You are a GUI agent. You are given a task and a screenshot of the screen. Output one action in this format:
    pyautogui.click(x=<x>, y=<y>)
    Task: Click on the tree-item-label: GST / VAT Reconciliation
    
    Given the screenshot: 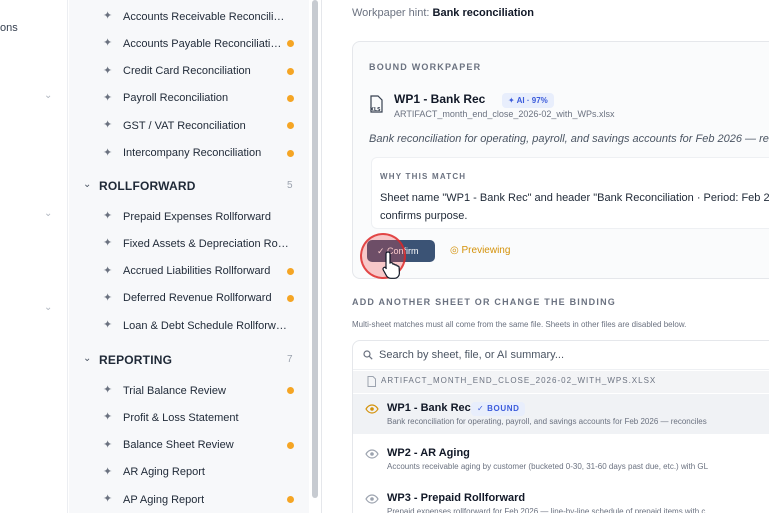 What is the action you would take?
    pyautogui.click(x=184, y=125)
    